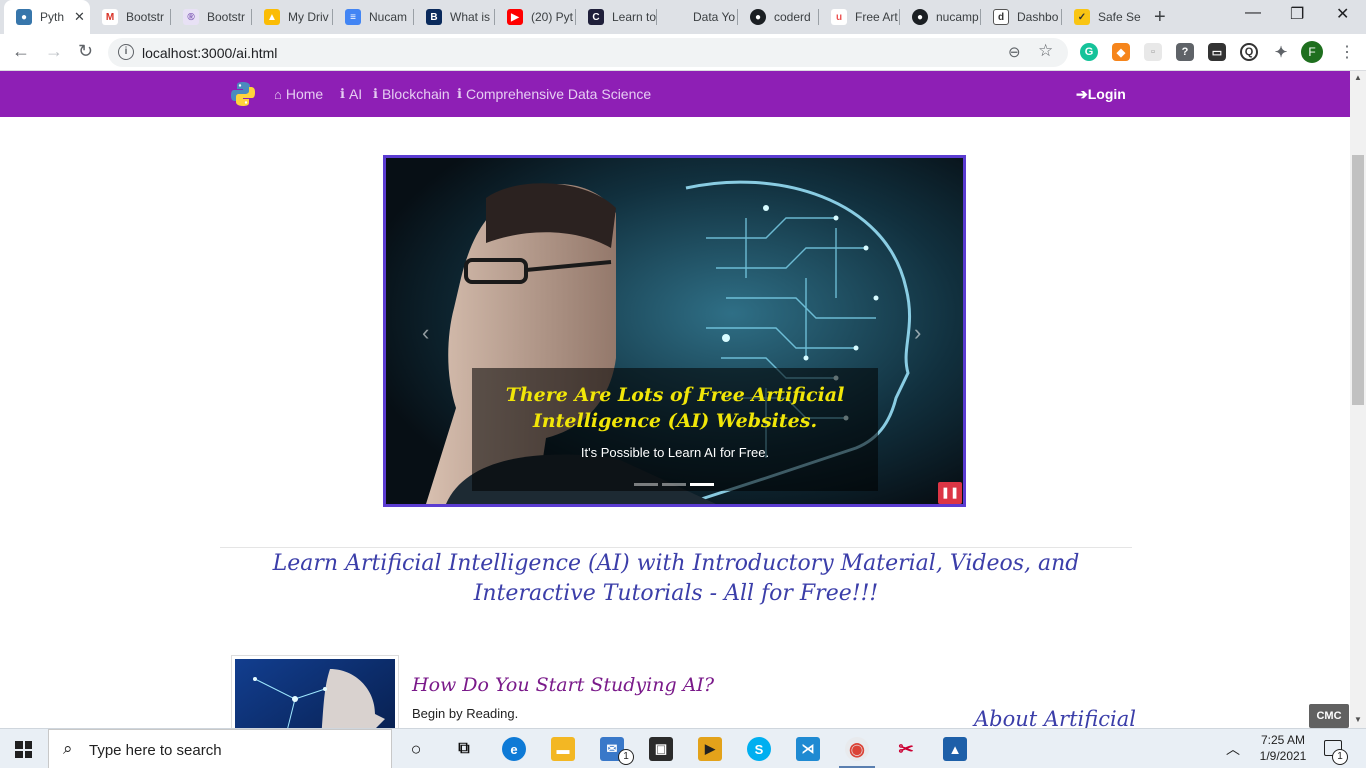  I want to click on chrome-icon: ◉, so click(857, 749).